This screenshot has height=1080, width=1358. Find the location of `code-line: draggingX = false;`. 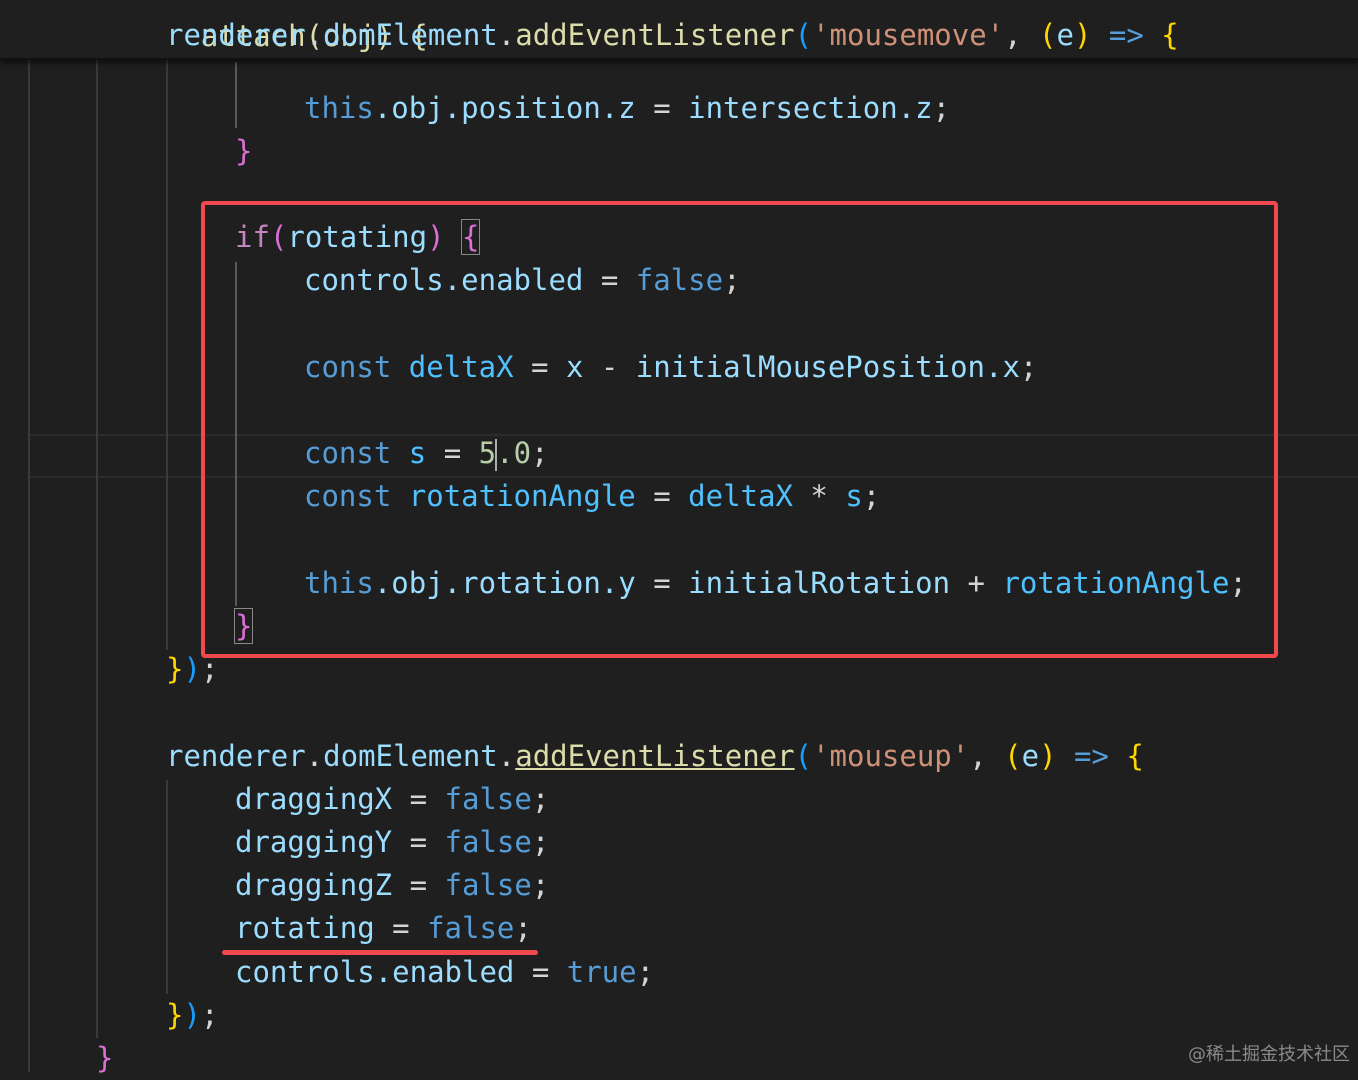

code-line: draggingX = false; is located at coordinates (392, 799).